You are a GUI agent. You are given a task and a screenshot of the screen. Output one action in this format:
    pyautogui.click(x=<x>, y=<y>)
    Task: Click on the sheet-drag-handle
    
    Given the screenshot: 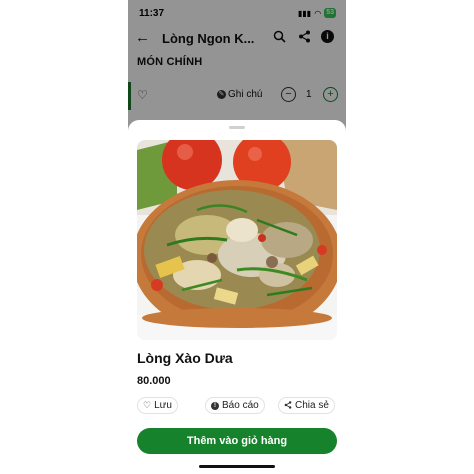 What is the action you would take?
    pyautogui.click(x=237, y=127)
    